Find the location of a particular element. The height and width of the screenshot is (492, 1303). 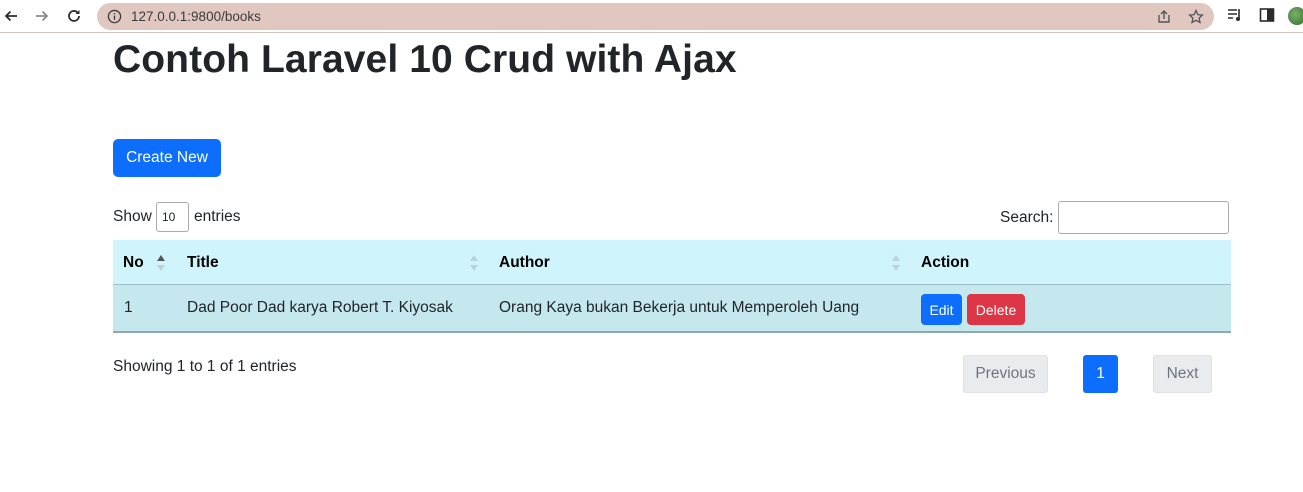

browser-toolbar: 127.0.0.1:9800/books is located at coordinates (651, 16).